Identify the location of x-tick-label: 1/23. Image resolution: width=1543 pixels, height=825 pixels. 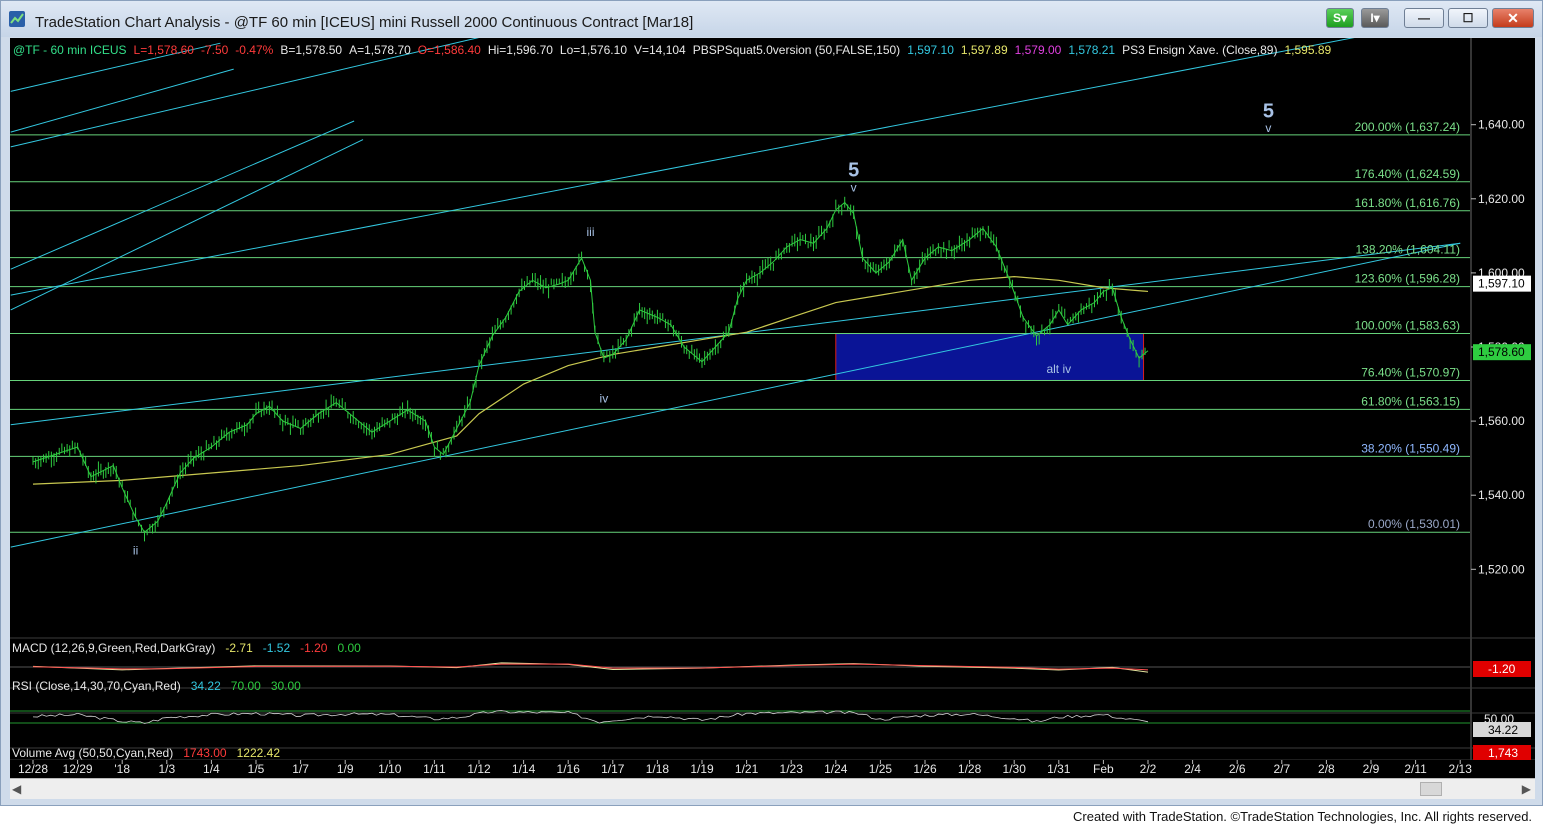
(792, 769).